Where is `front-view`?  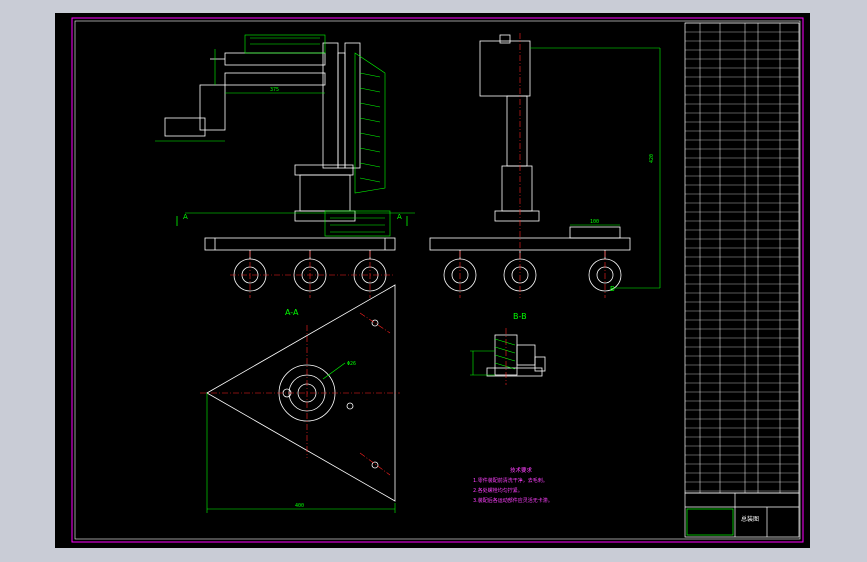
front-view is located at coordinates (280, 167).